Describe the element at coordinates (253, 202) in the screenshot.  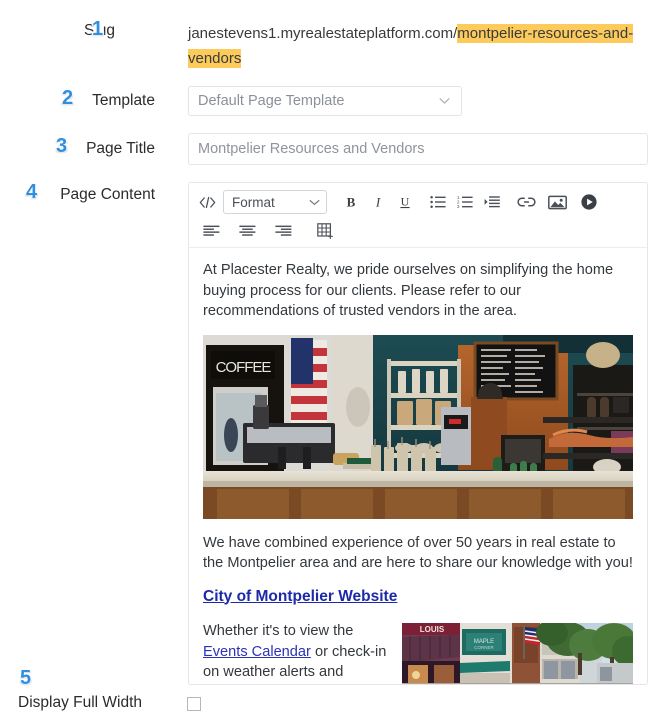
I see `format-dropdown-label: Format` at that location.